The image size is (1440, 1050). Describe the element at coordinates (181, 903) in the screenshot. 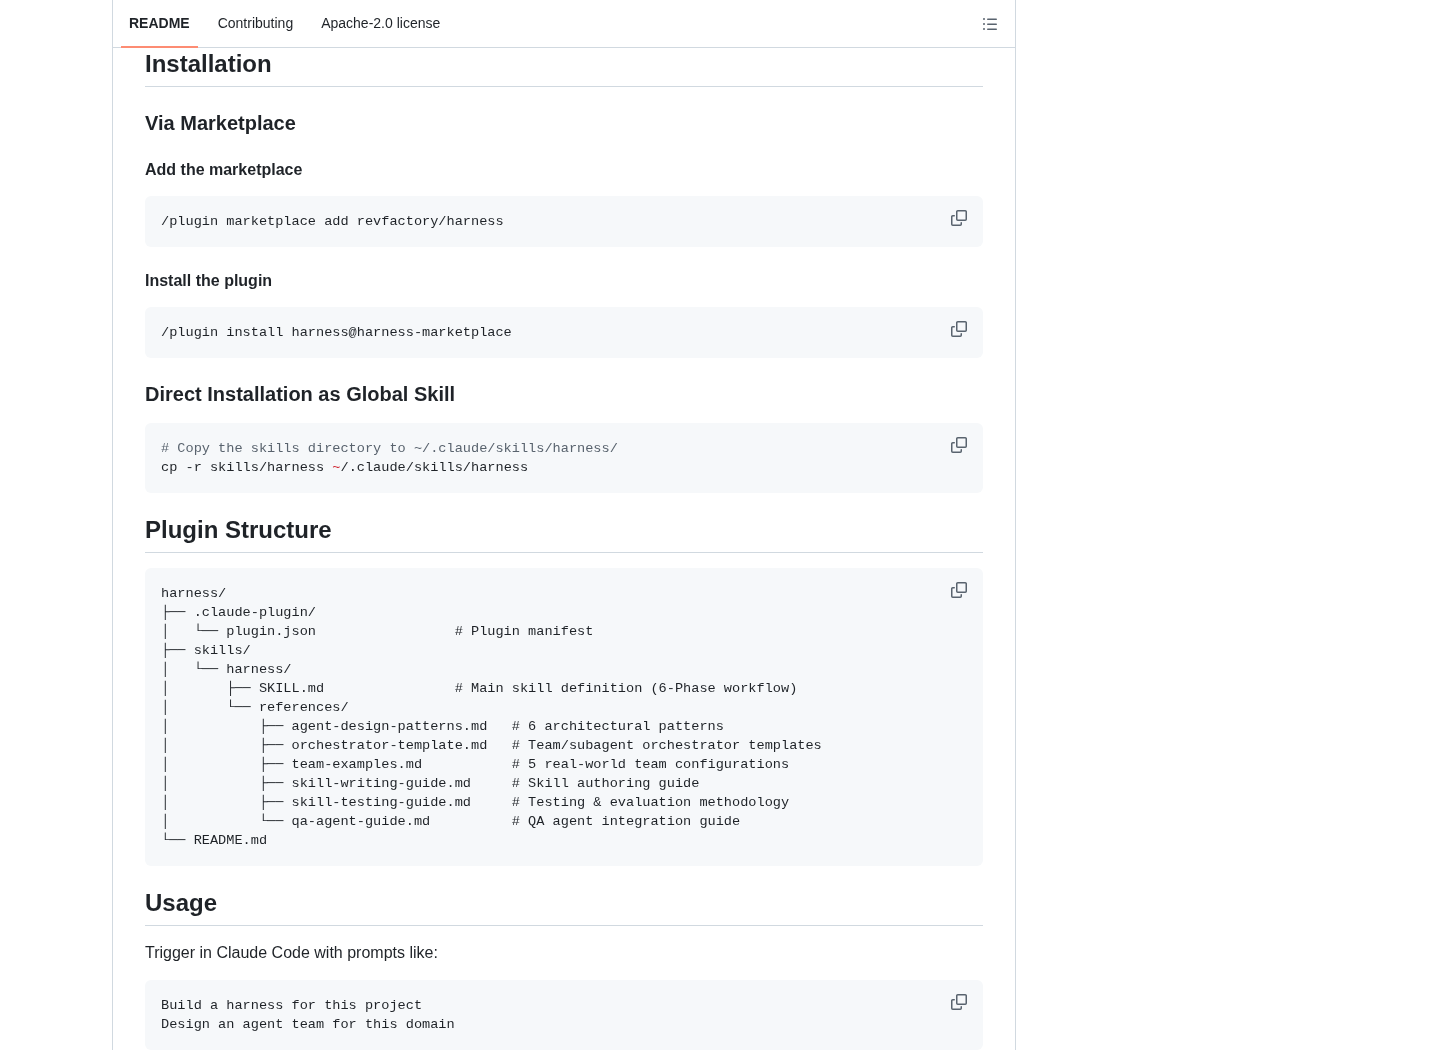

I see `section-heading: Usage` at that location.